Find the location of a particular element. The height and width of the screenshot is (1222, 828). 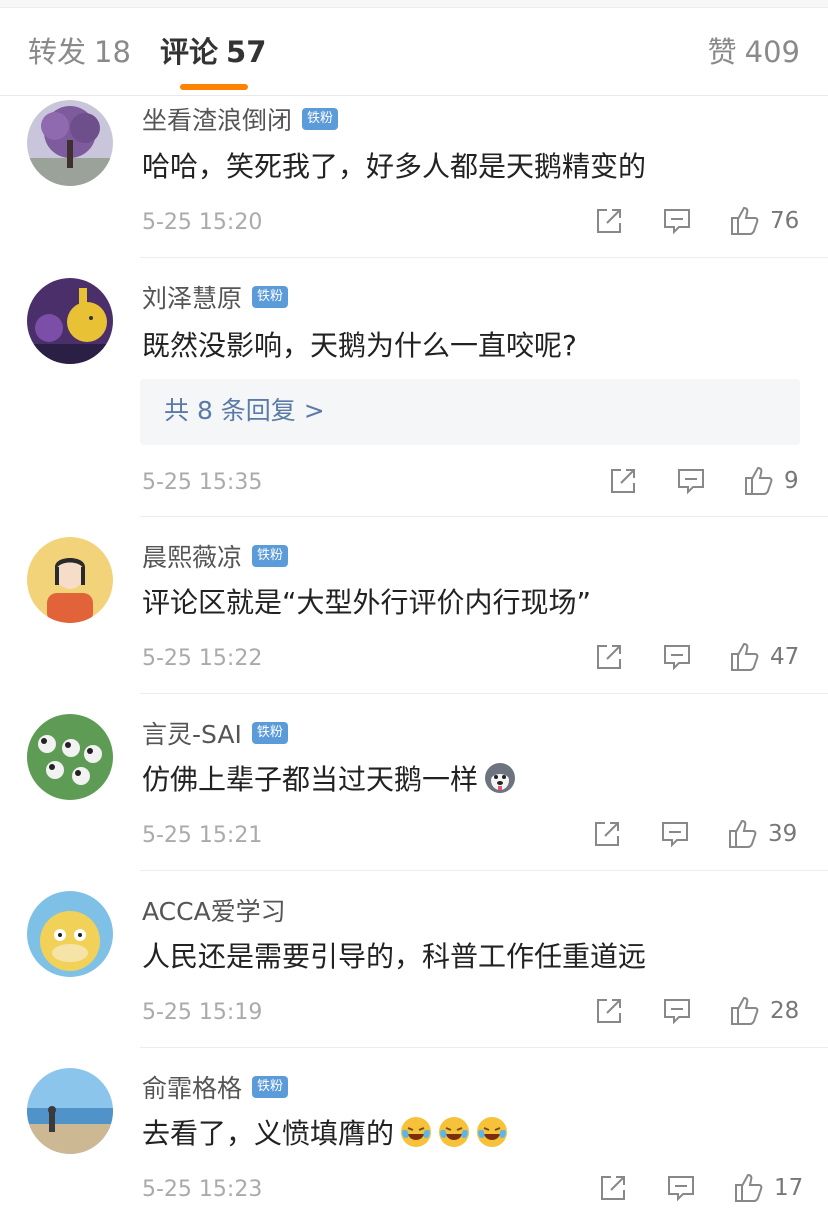

username-text: 言灵-SAI is located at coordinates (192, 734).